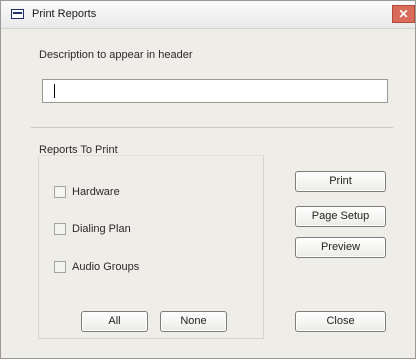 The height and width of the screenshot is (362, 419). What do you see at coordinates (17, 14) in the screenshot?
I see `window-app-icon` at bounding box center [17, 14].